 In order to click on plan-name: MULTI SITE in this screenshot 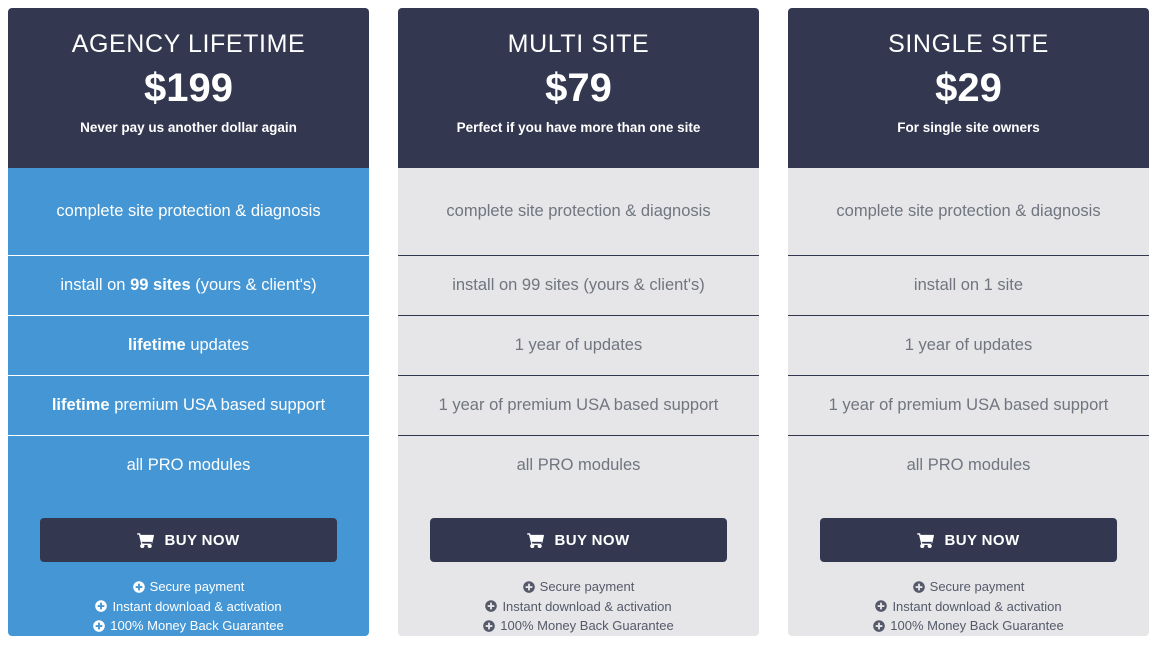, I will do `click(578, 44)`.